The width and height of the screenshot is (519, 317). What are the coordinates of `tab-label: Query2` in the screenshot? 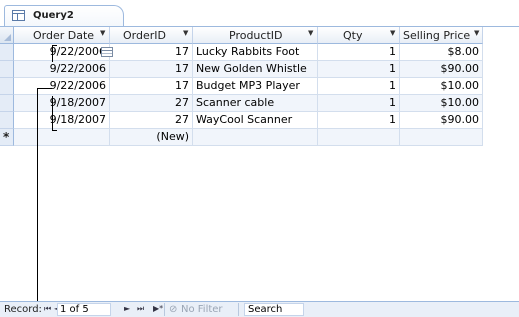 It's located at (53, 15).